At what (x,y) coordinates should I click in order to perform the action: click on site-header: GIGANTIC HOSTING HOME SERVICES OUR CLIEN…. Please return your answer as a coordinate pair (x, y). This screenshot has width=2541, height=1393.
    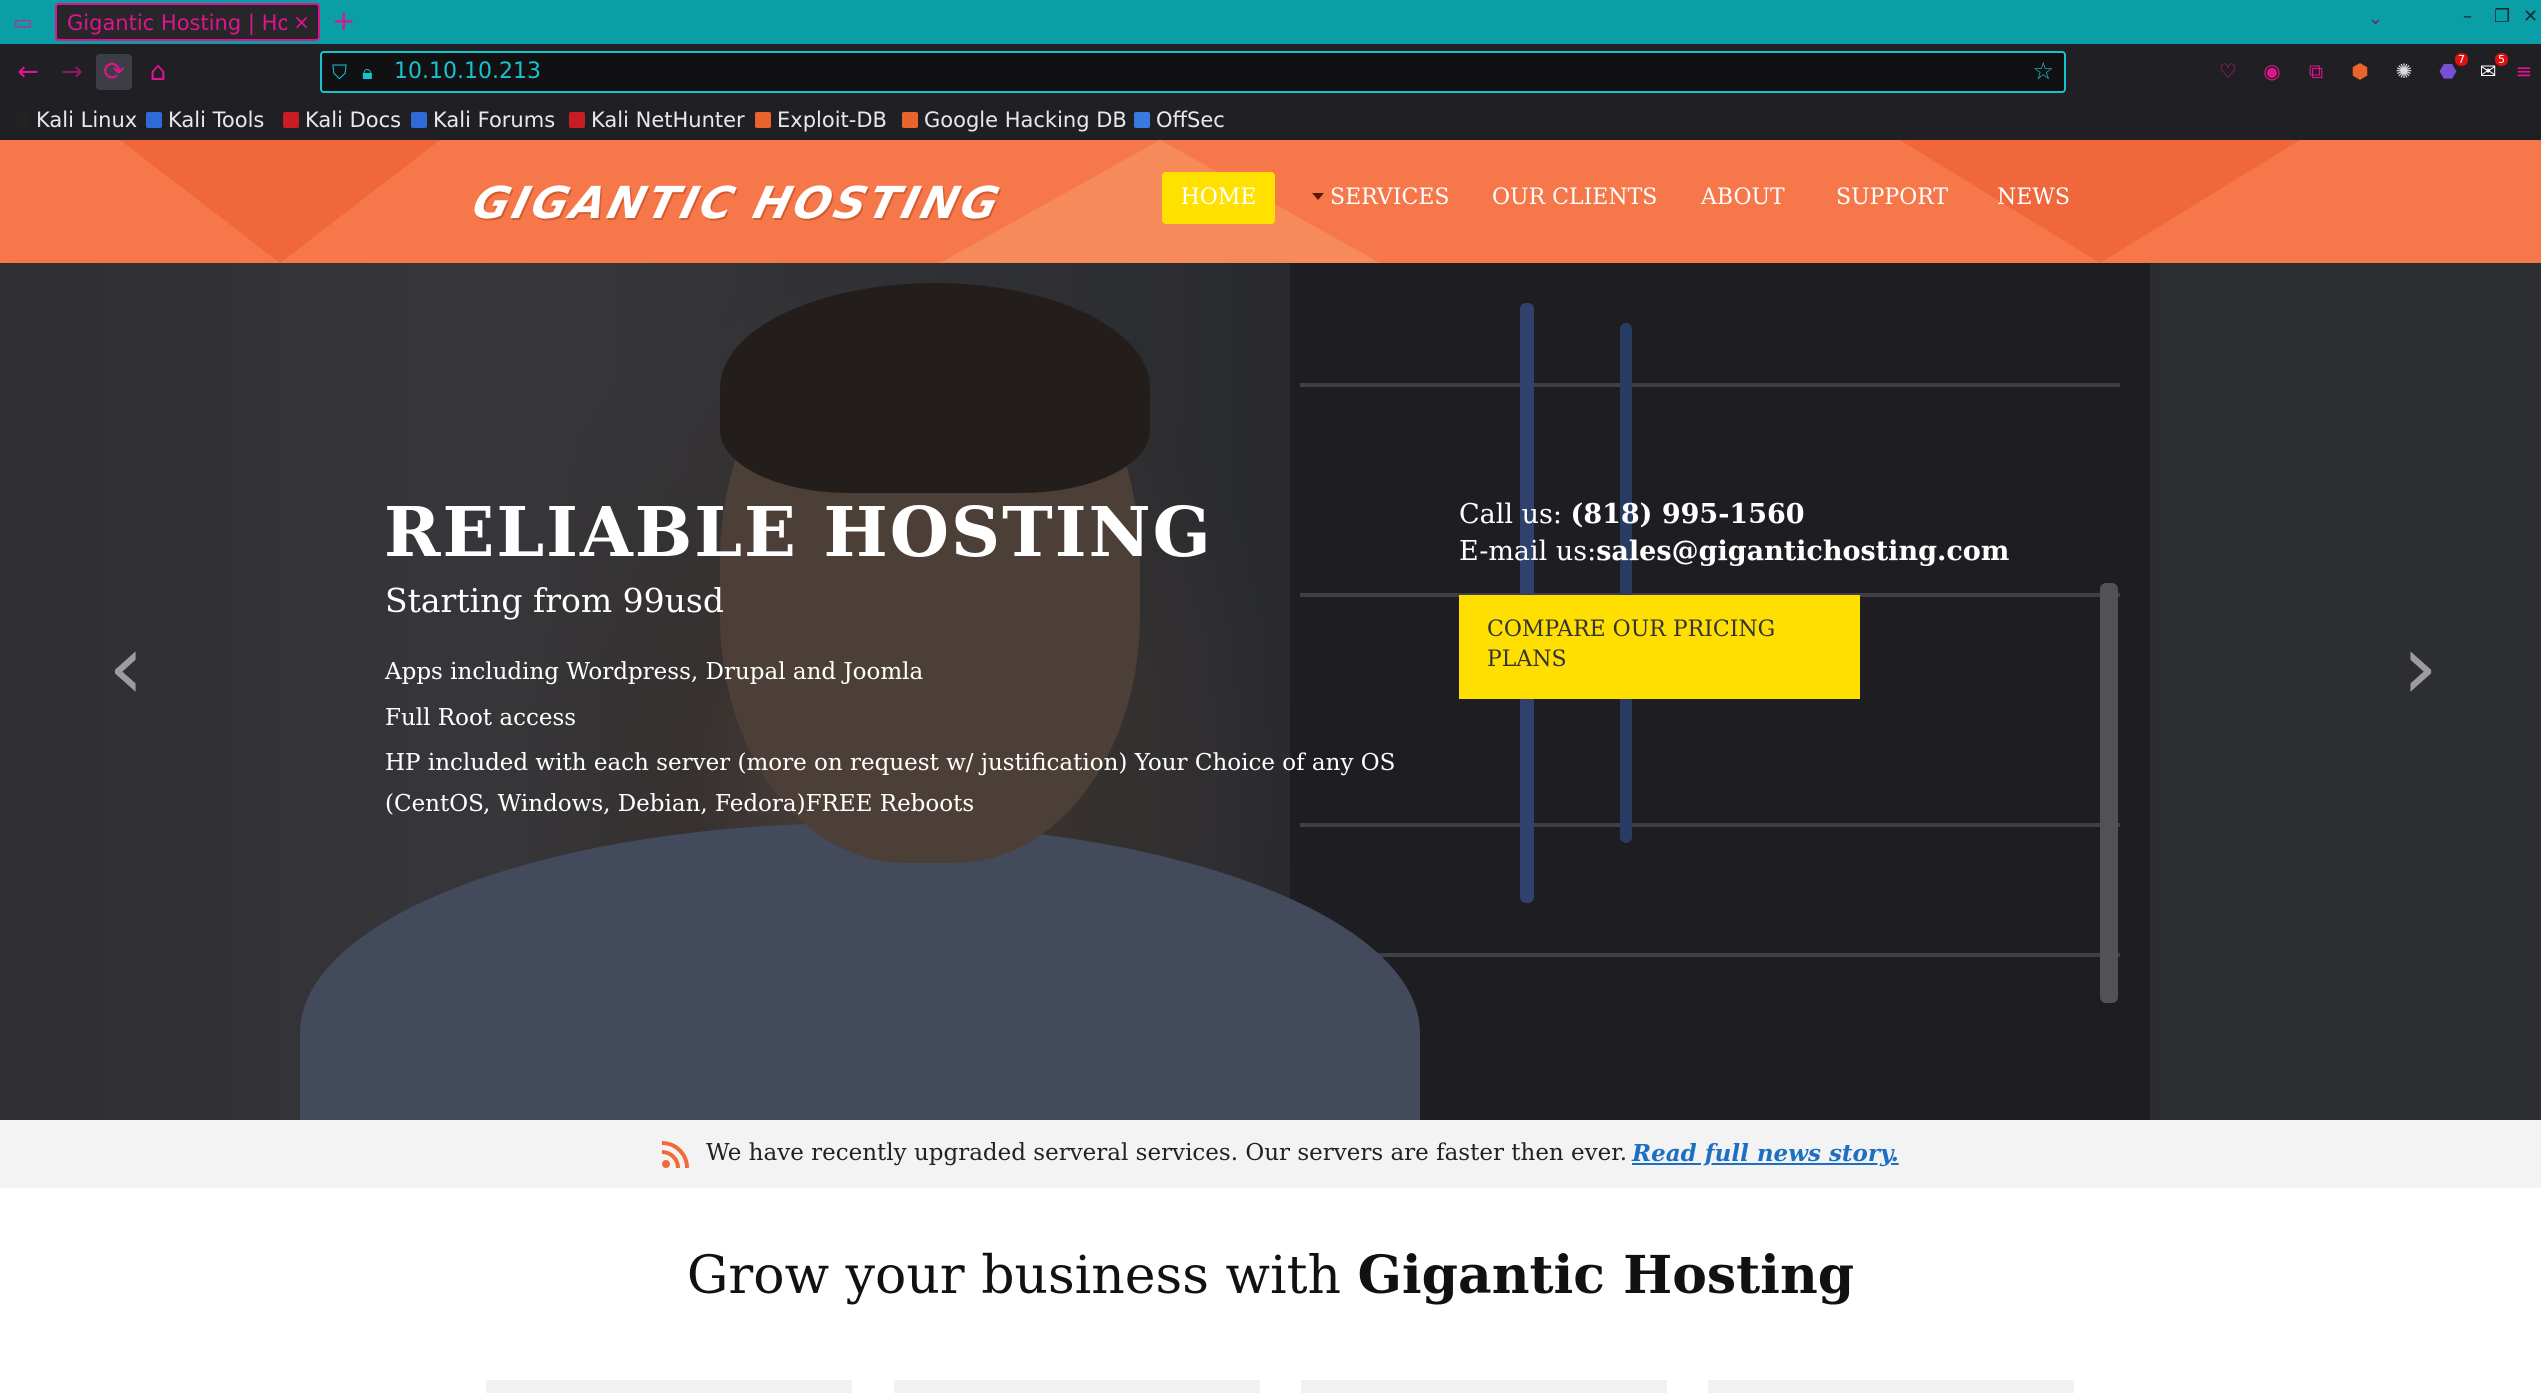
    Looking at the image, I should click on (1270, 201).